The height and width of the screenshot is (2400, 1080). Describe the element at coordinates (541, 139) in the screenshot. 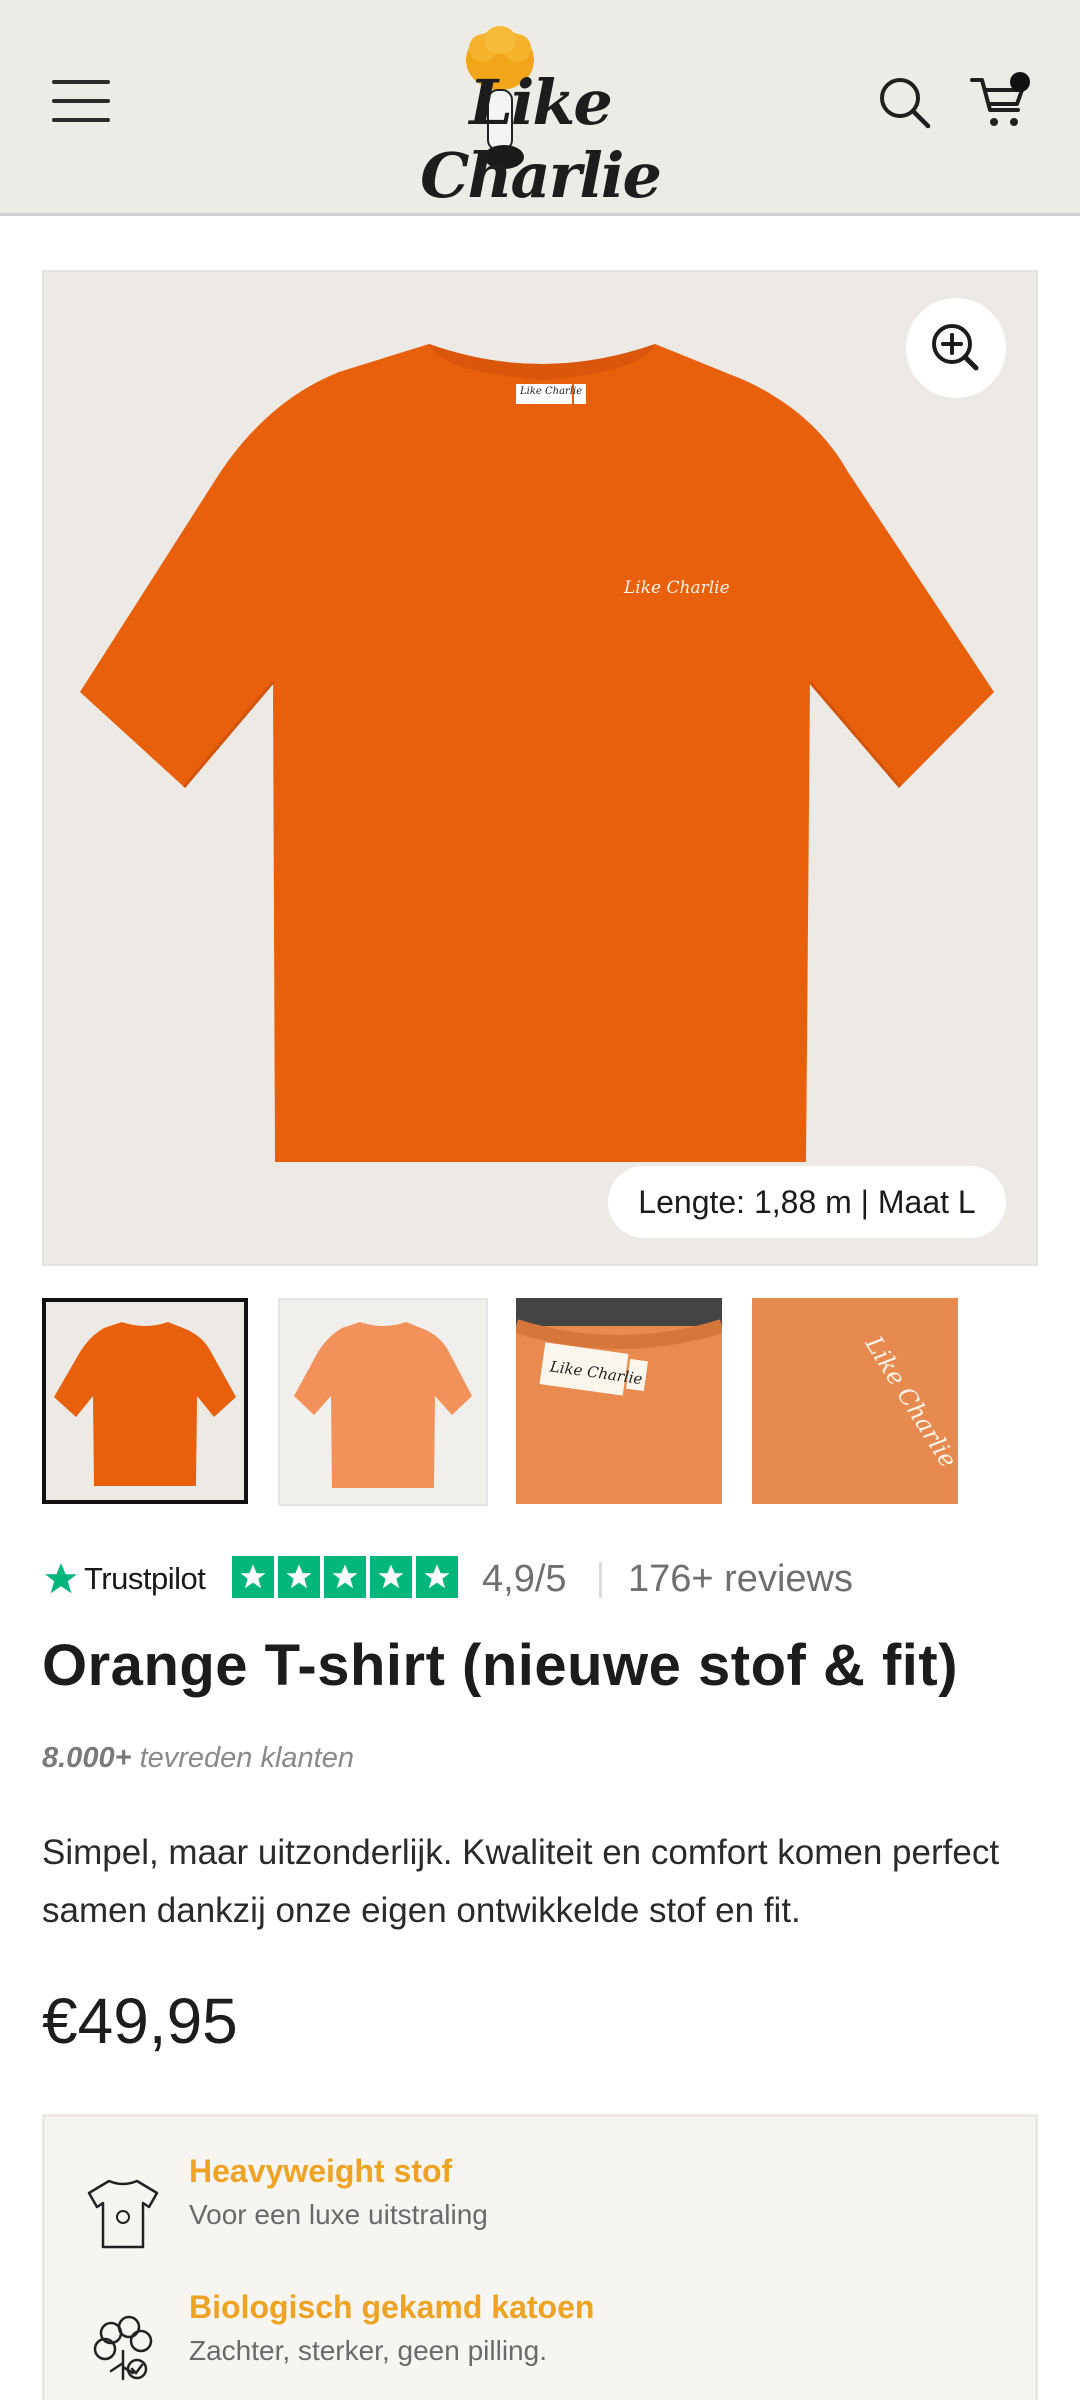

I see `brand-logo-text: Like Charlie` at that location.